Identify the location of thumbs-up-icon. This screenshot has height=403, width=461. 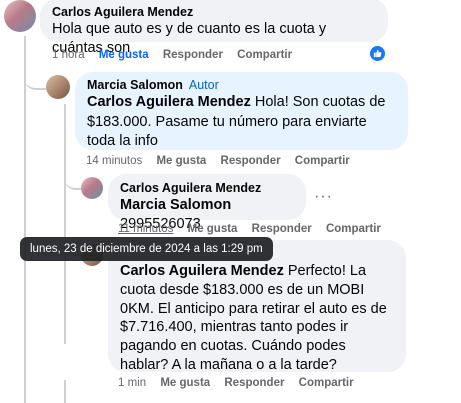
(377, 53).